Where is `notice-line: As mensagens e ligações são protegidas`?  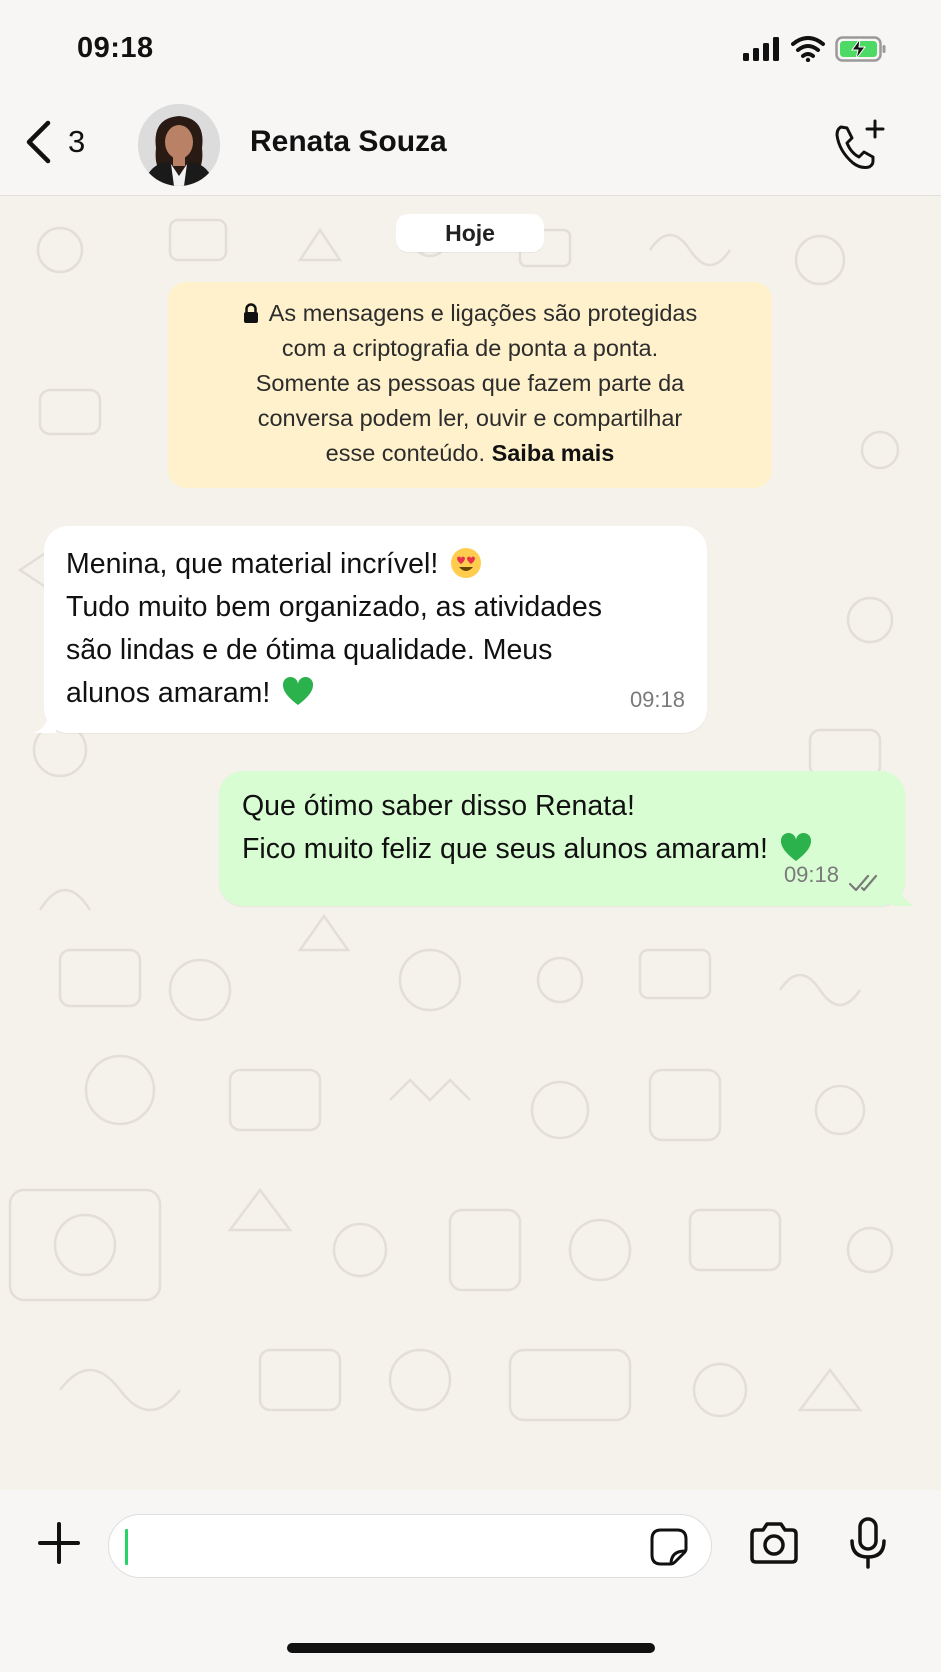
notice-line: As mensagens e ligações são protegidas is located at coordinates (470, 313).